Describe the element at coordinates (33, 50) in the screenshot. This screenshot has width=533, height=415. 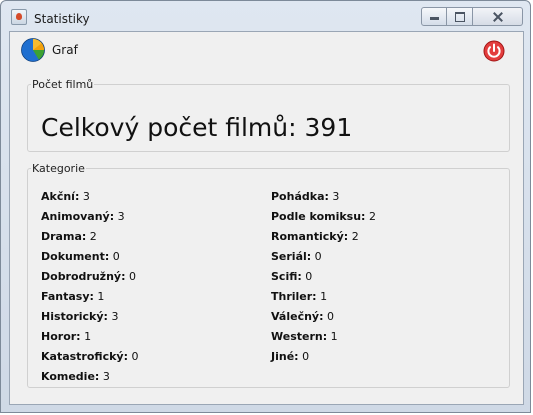
I see `pie-chart-icon` at that location.